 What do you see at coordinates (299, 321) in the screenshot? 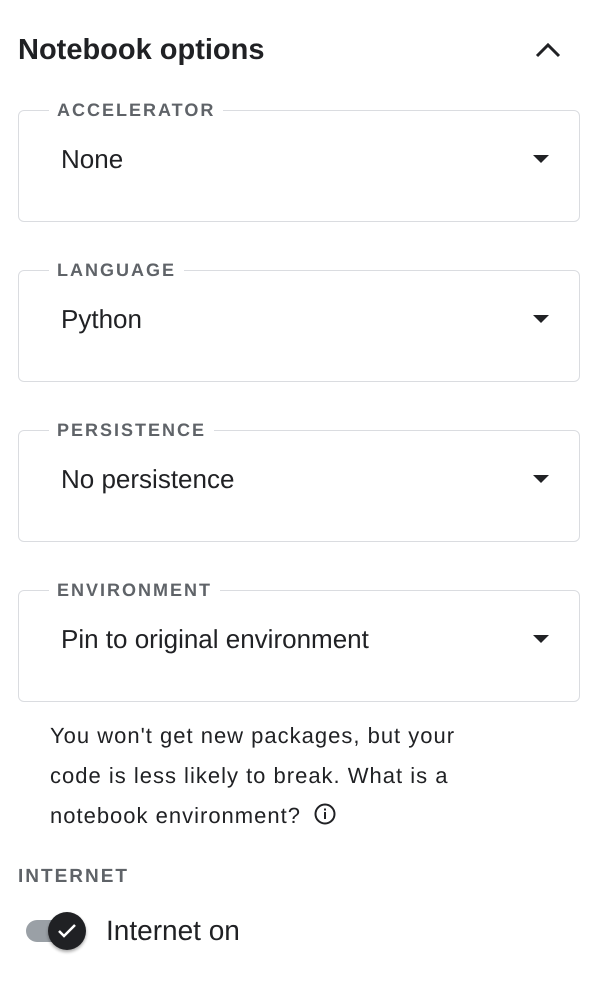
I see `dropdown-field: LANGUAGE Python` at bounding box center [299, 321].